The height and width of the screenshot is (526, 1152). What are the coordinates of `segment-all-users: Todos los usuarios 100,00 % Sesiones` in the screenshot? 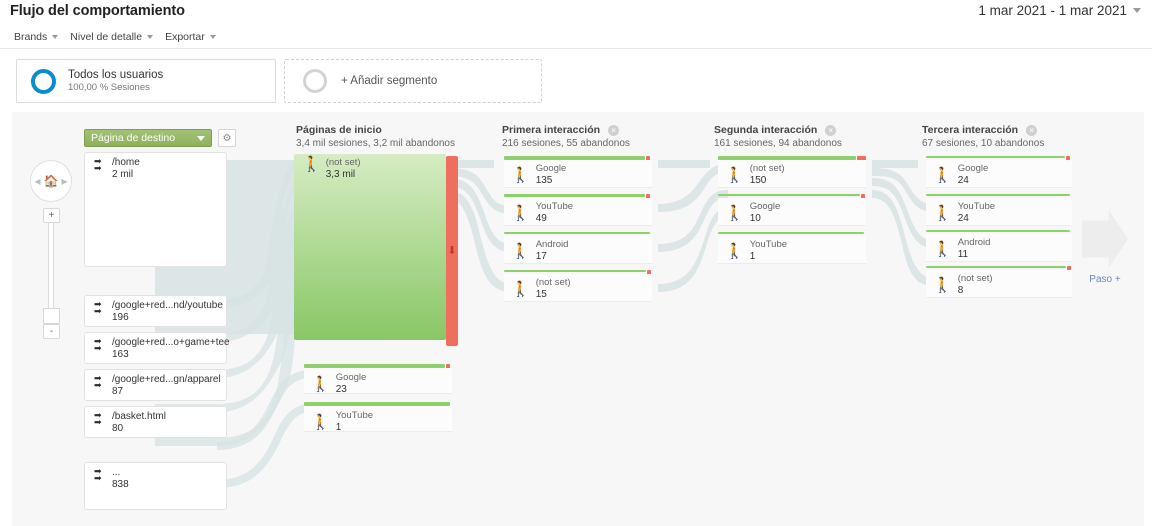 It's located at (146, 81).